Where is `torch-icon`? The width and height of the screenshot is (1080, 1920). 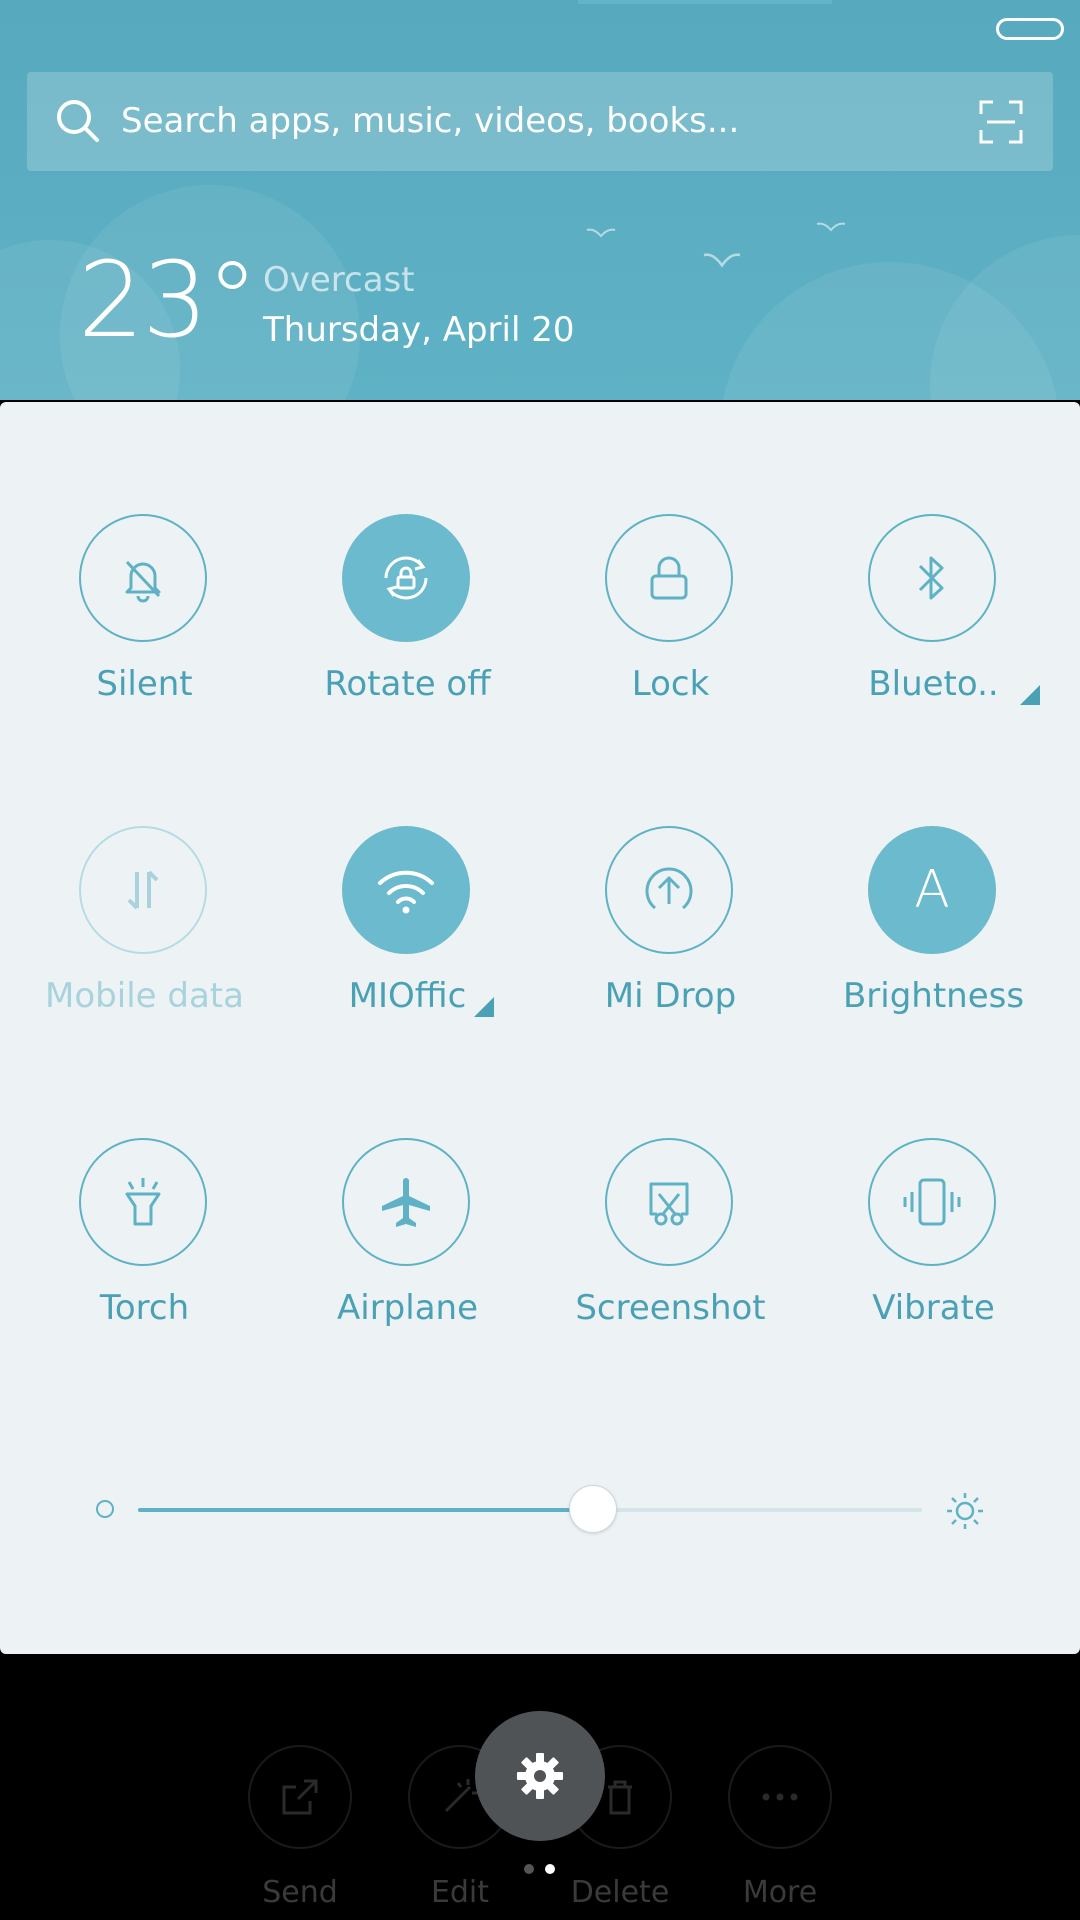 torch-icon is located at coordinates (143, 1202).